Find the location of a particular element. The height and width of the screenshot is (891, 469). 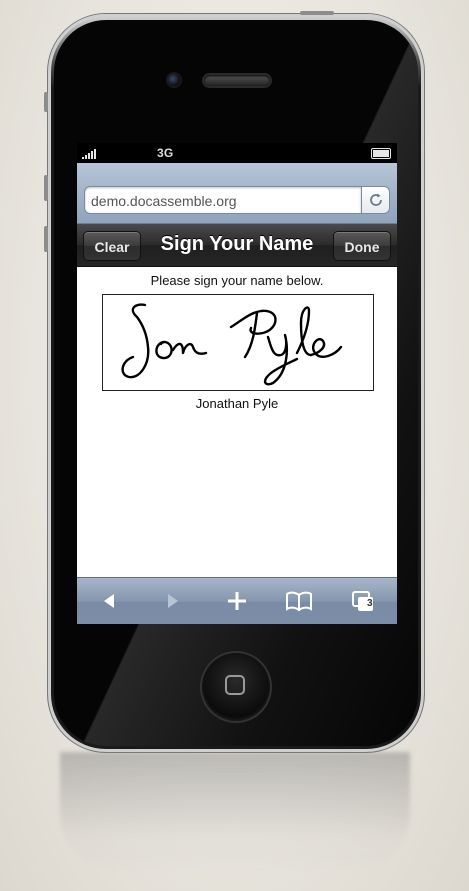

handwritten-signature is located at coordinates (232, 344).